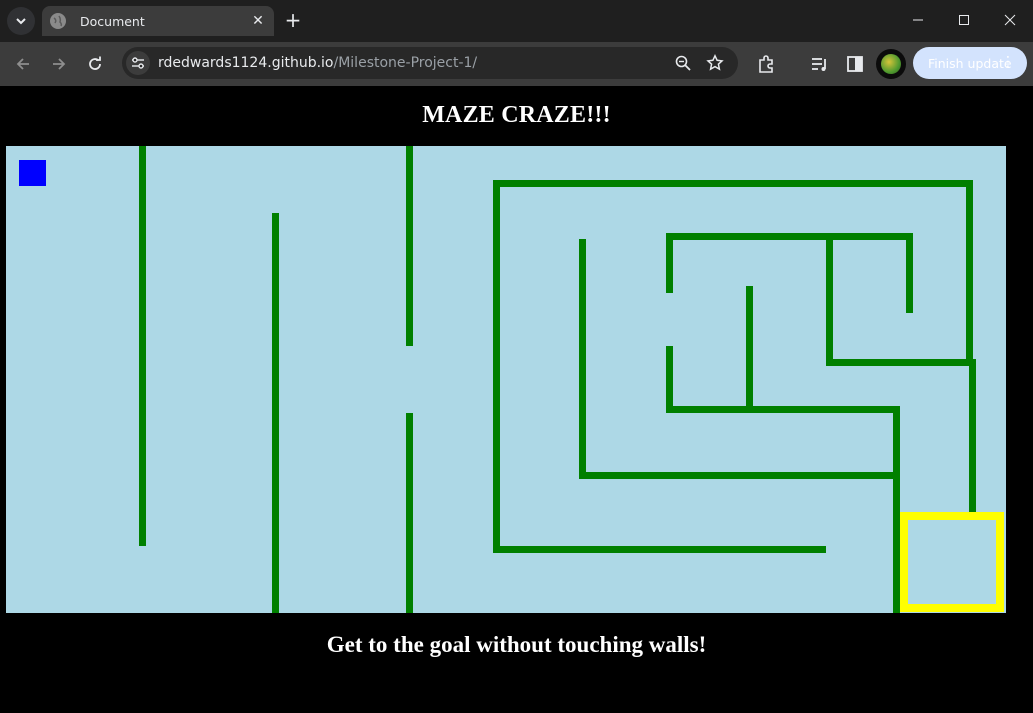  What do you see at coordinates (405, 63) in the screenshot?
I see `url-path: /Milestone-Project-1/` at bounding box center [405, 63].